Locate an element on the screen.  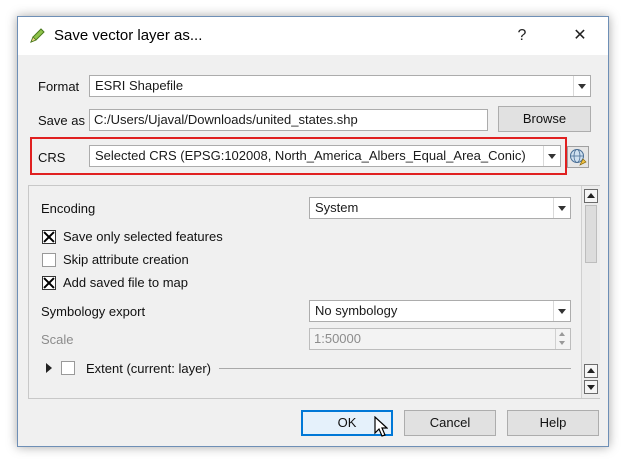
help-button: Help is located at coordinates (553, 423).